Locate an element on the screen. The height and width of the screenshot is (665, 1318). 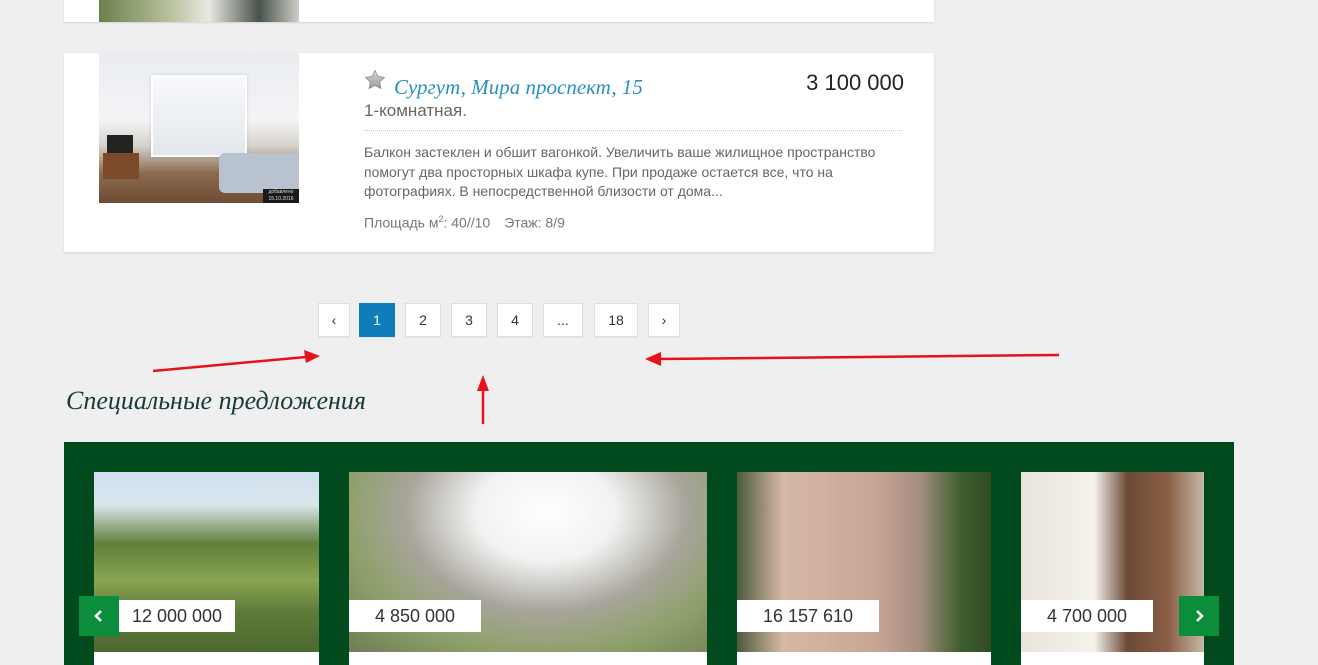
pagination-prev-button: ‹ is located at coordinates (334, 320).